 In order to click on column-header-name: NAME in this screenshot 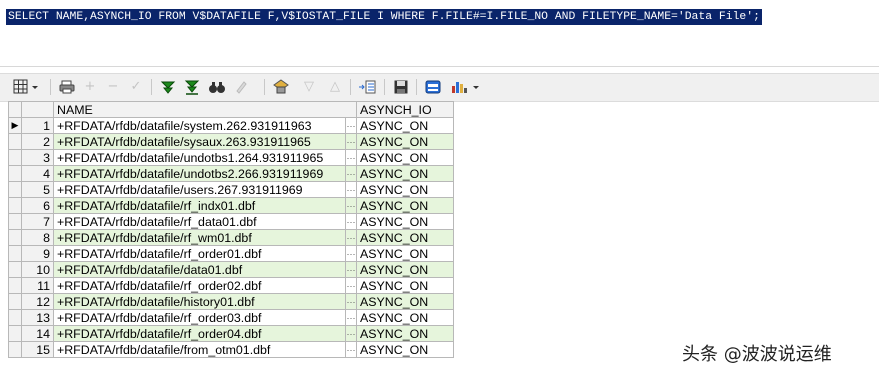, I will do `click(205, 109)`.